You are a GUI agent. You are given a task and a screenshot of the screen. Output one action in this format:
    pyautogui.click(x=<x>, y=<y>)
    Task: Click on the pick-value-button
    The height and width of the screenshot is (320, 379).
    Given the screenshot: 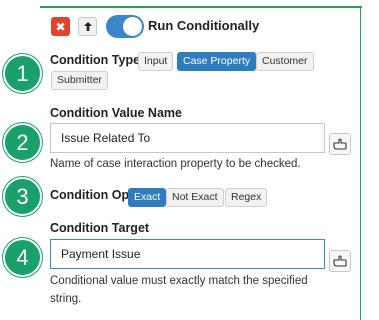 What is the action you would take?
    pyautogui.click(x=340, y=144)
    